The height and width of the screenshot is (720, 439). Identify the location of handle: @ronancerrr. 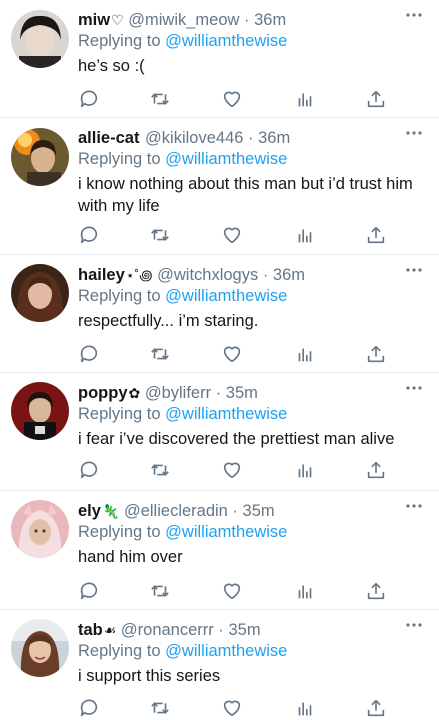
(167, 630).